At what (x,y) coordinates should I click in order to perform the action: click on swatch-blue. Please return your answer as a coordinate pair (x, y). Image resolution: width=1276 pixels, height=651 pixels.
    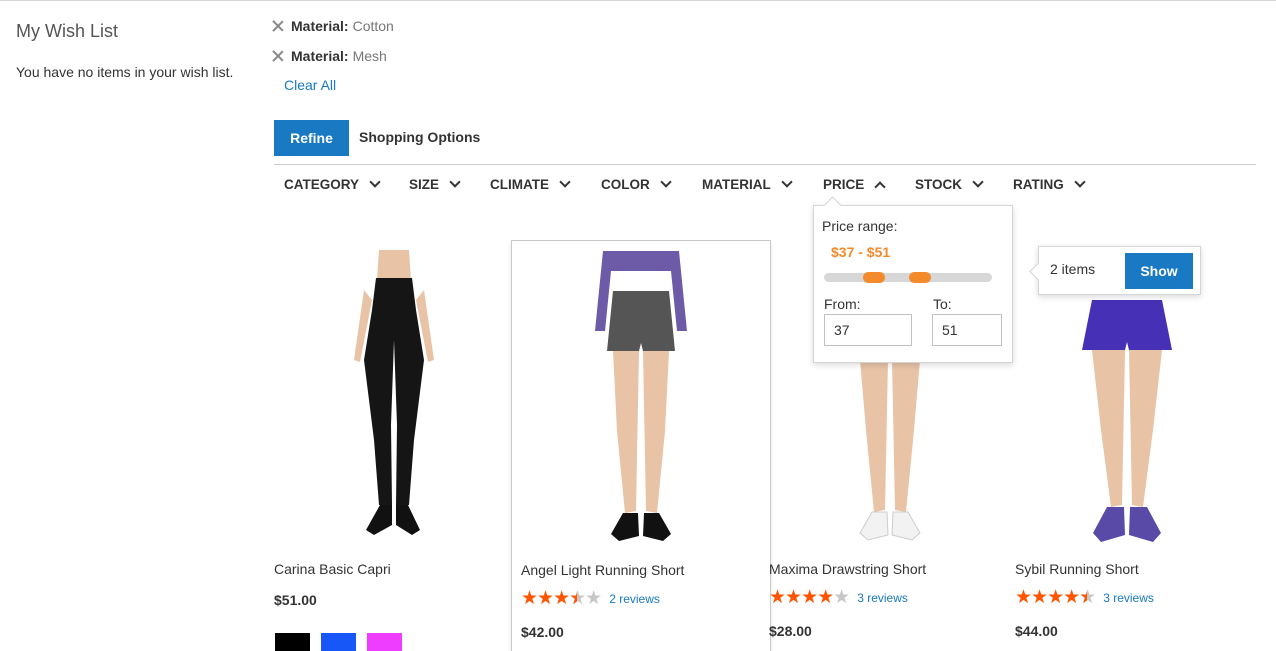
    Looking at the image, I should click on (338, 642).